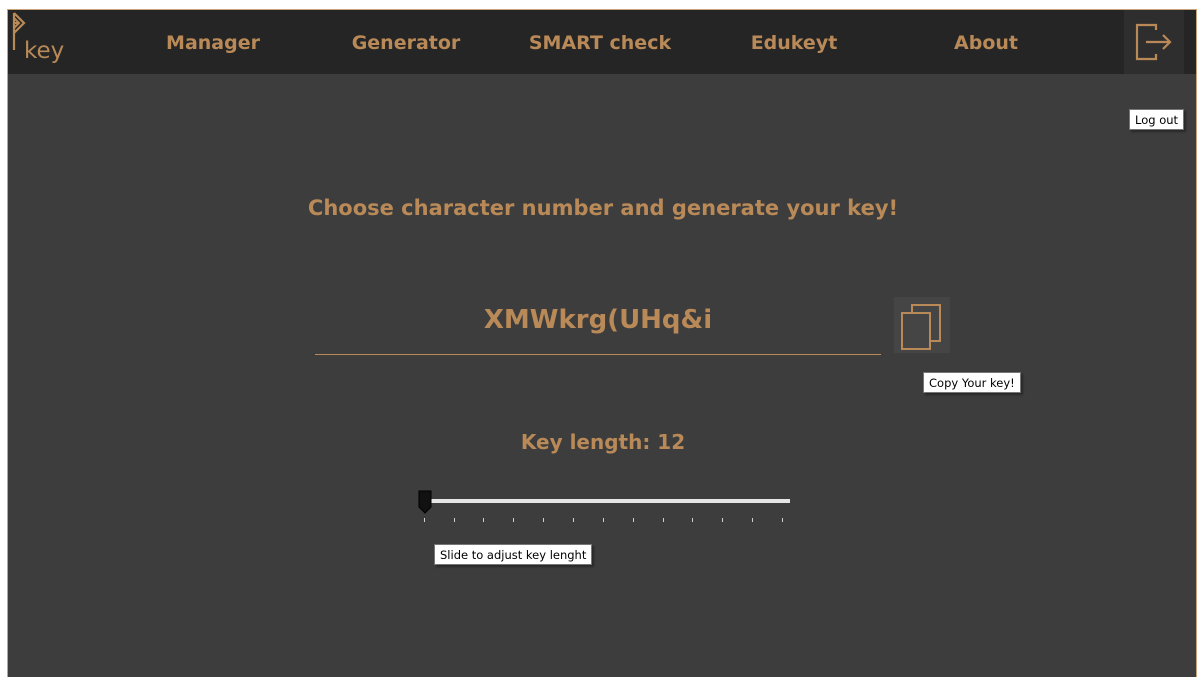  Describe the element at coordinates (972, 382) in the screenshot. I see `copy-tooltip: Copy Your key!` at that location.